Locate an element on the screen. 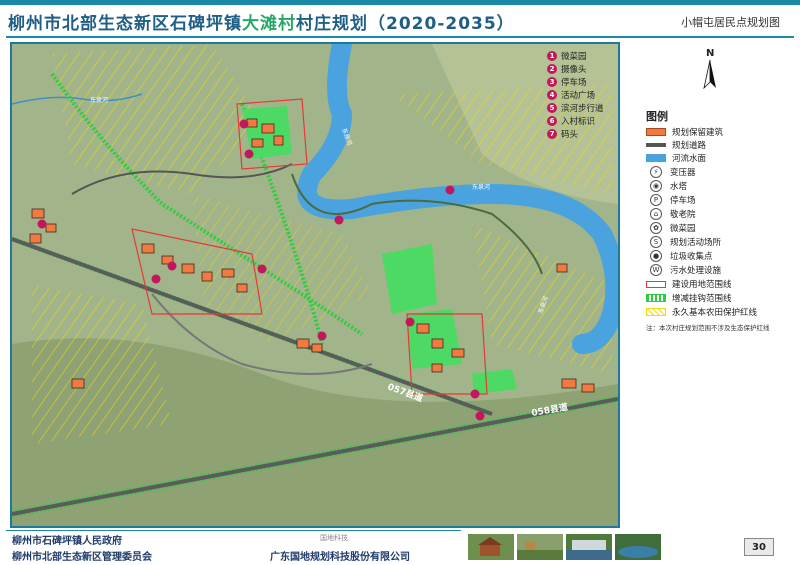 This screenshot has width=800, height=565. village-name: 大滩村 is located at coordinates (269, 24).